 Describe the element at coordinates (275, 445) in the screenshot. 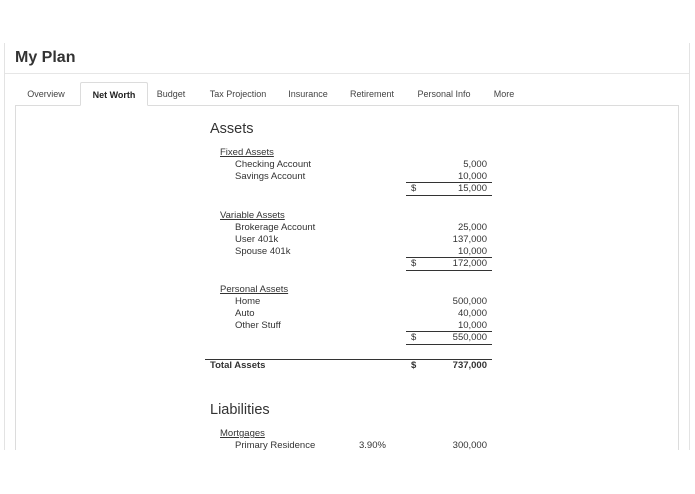

I see `mortgage-name: Primary Residence` at that location.